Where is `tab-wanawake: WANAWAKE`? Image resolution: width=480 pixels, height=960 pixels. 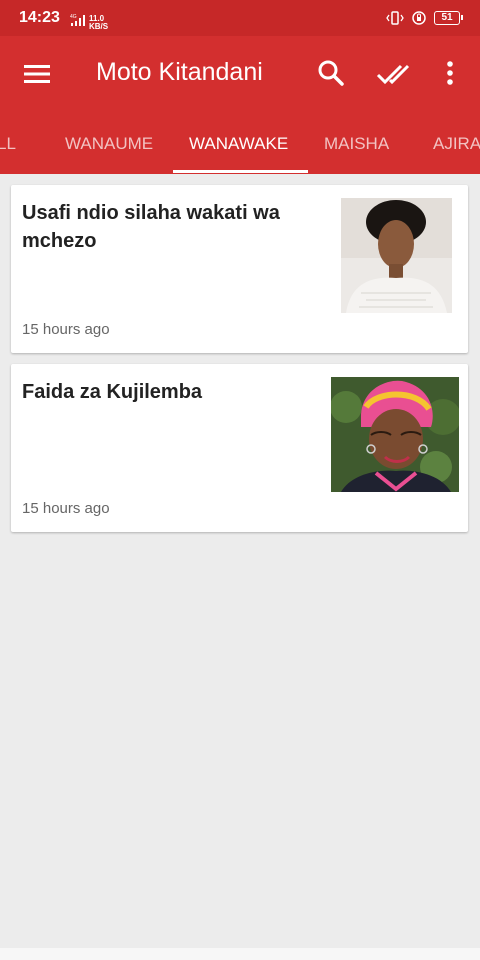
tab-wanawake: WANAWAKE is located at coordinates (238, 144).